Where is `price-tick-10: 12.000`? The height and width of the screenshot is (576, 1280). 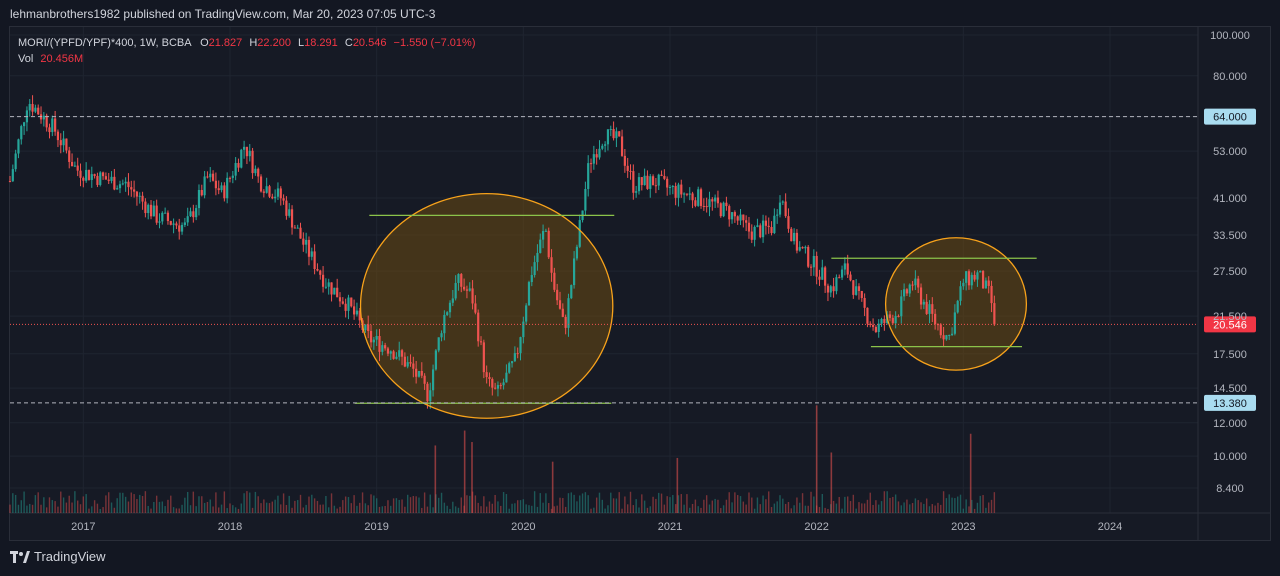
price-tick-10: 12.000 is located at coordinates (1230, 424).